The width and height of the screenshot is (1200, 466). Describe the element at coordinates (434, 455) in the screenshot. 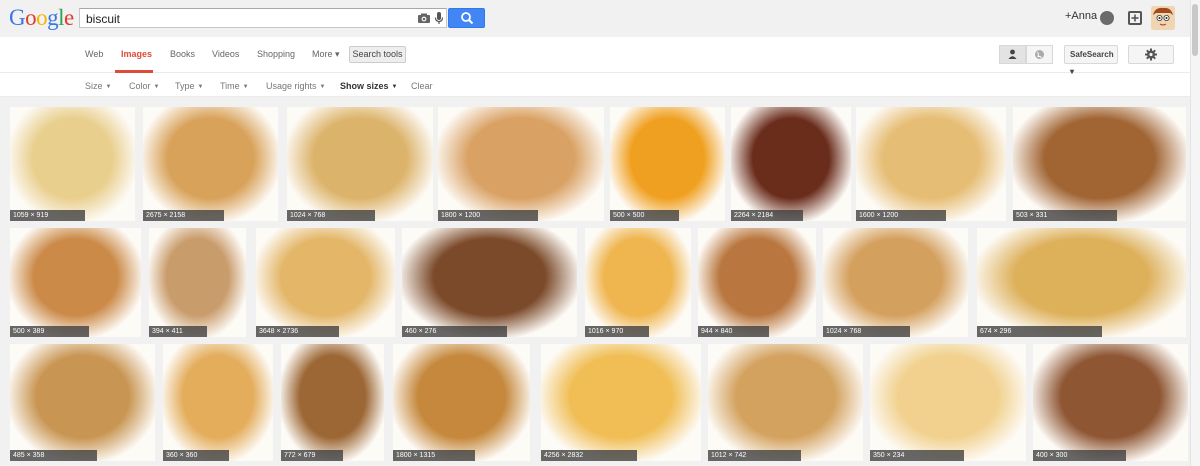

I see `image-size-label: 1800 × 1315` at that location.